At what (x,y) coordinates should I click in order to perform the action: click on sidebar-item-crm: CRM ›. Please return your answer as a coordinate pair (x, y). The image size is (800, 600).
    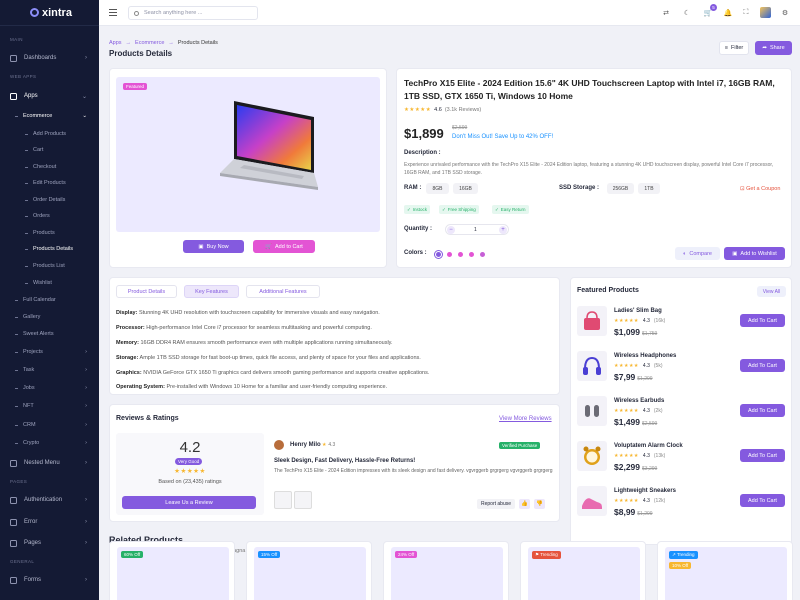
    Looking at the image, I should click on (49, 425).